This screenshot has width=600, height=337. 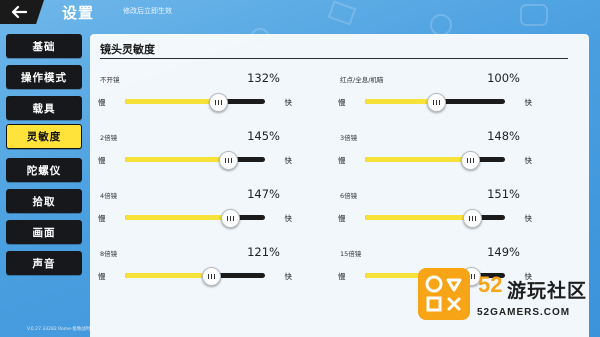 I want to click on top-bar: 设置 修改后立即生效, so click(x=300, y=12).